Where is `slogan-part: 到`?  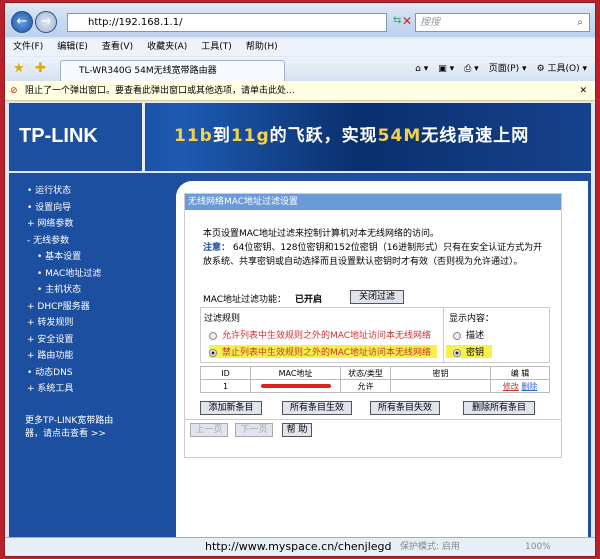
slogan-part: 到 is located at coordinates (221, 136).